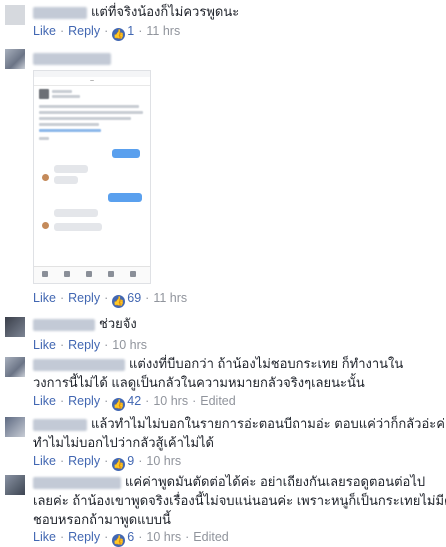  I want to click on comment-text: แต่ที่จริงน้องก็ไม่ควรพูดนะ, so click(136, 11).